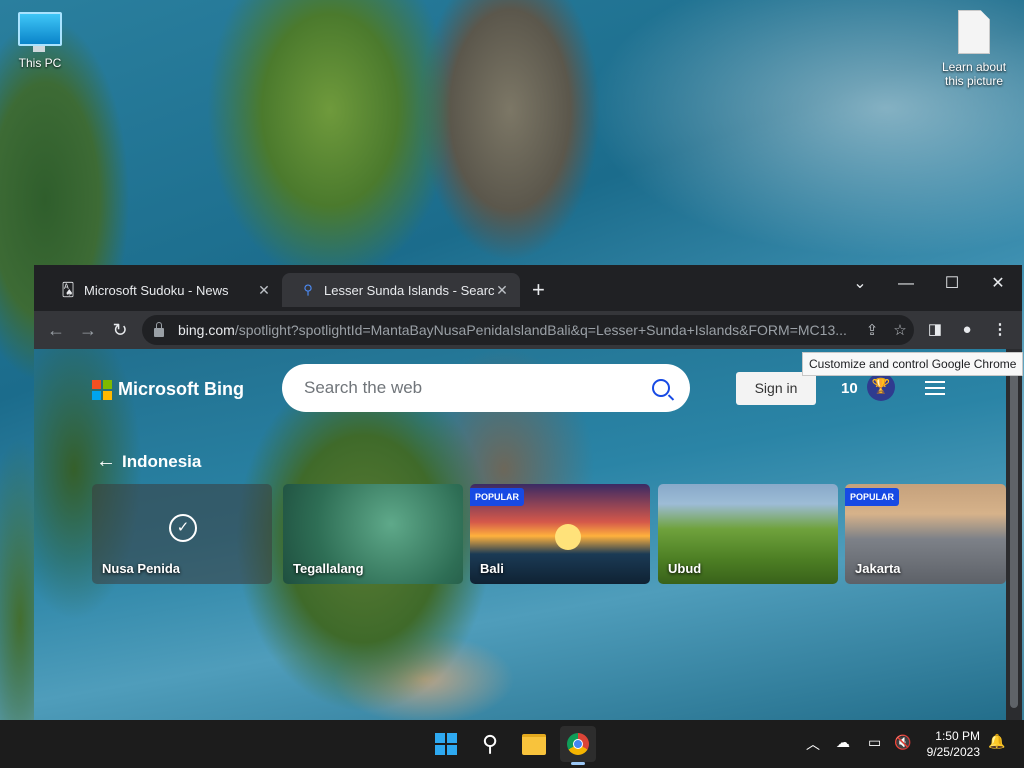  Describe the element at coordinates (120, 330) in the screenshot. I see `reload-icon: ↻` at that location.